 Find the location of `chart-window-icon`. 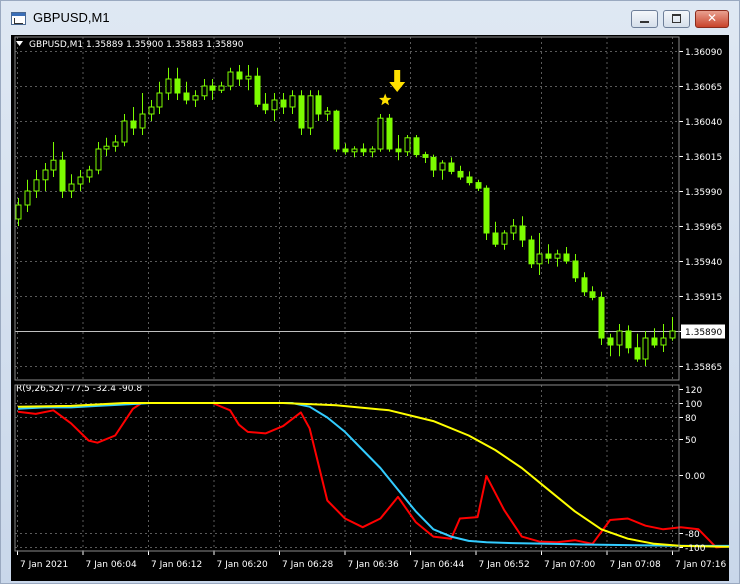

chart-window-icon is located at coordinates (18, 18).